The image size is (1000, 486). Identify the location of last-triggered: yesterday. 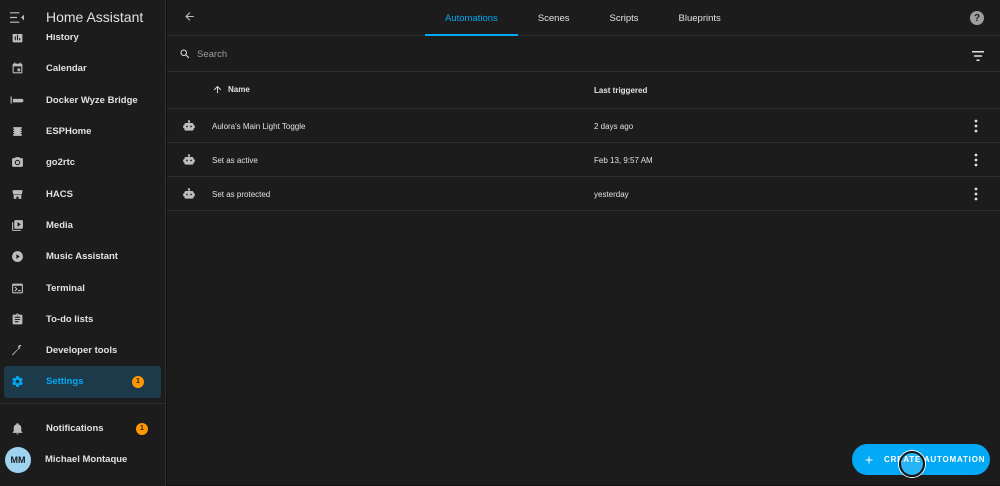
(611, 194).